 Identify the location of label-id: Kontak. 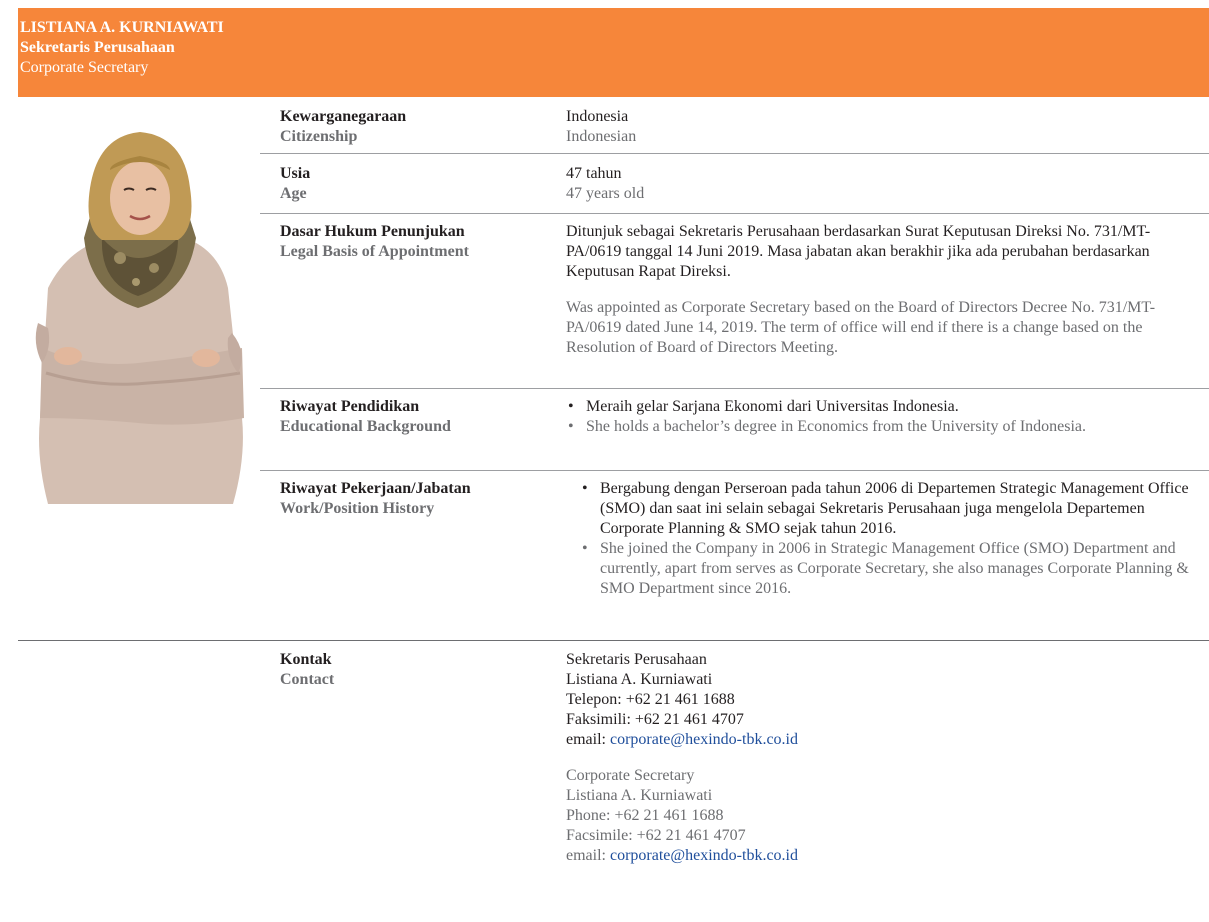
(306, 659).